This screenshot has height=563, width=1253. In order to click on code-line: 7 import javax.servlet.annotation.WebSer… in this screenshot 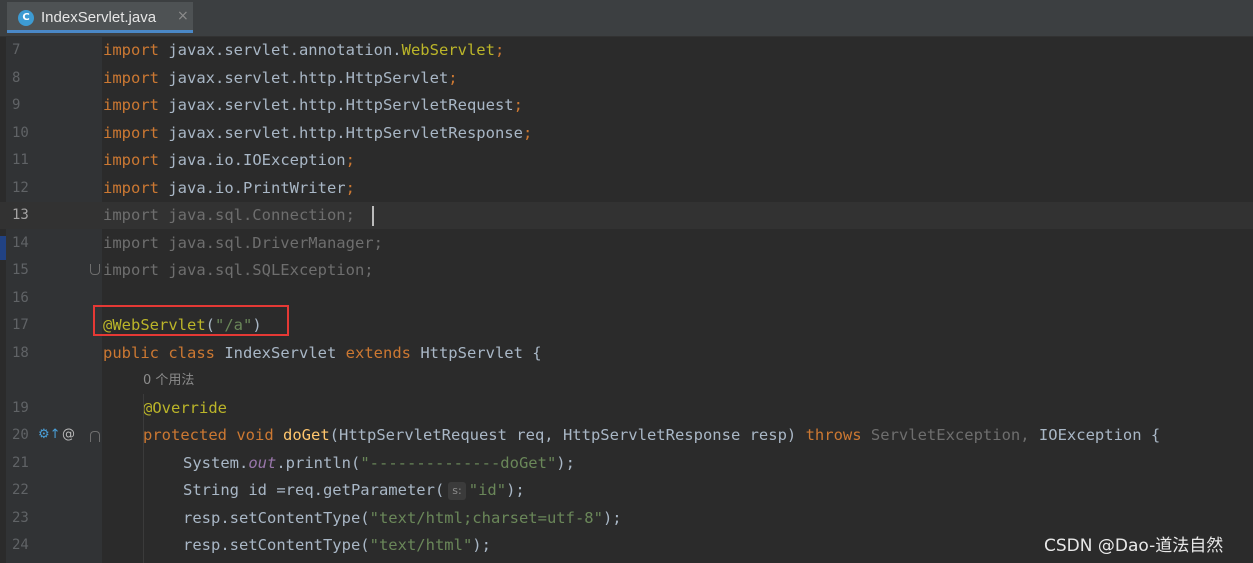, I will do `click(626, 50)`.